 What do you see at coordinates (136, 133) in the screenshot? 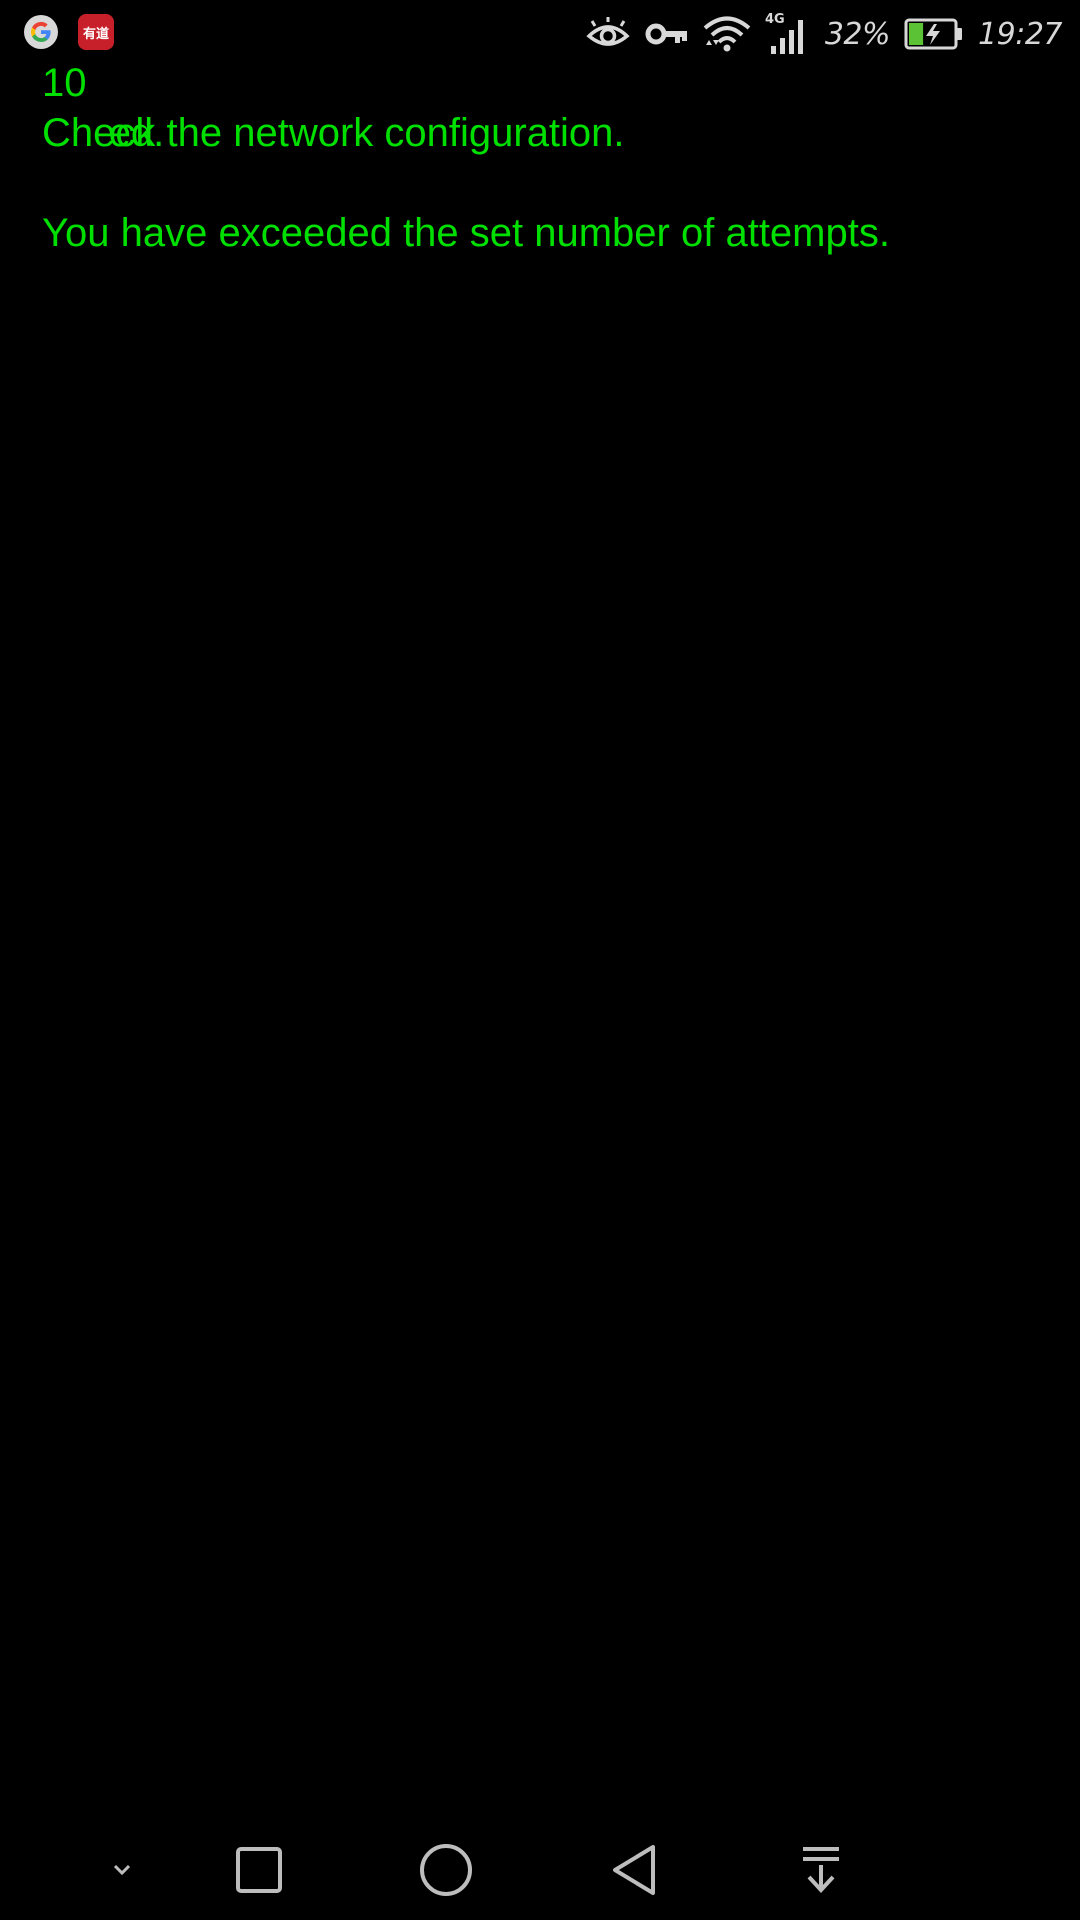
I see `terminal-line-text: ed.` at bounding box center [136, 133].